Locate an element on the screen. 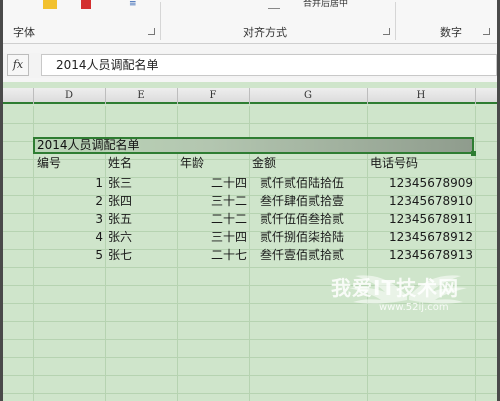 Image resolution: width=500 pixels, height=401 pixels. cell-phone: 12345678910 is located at coordinates (420, 201).